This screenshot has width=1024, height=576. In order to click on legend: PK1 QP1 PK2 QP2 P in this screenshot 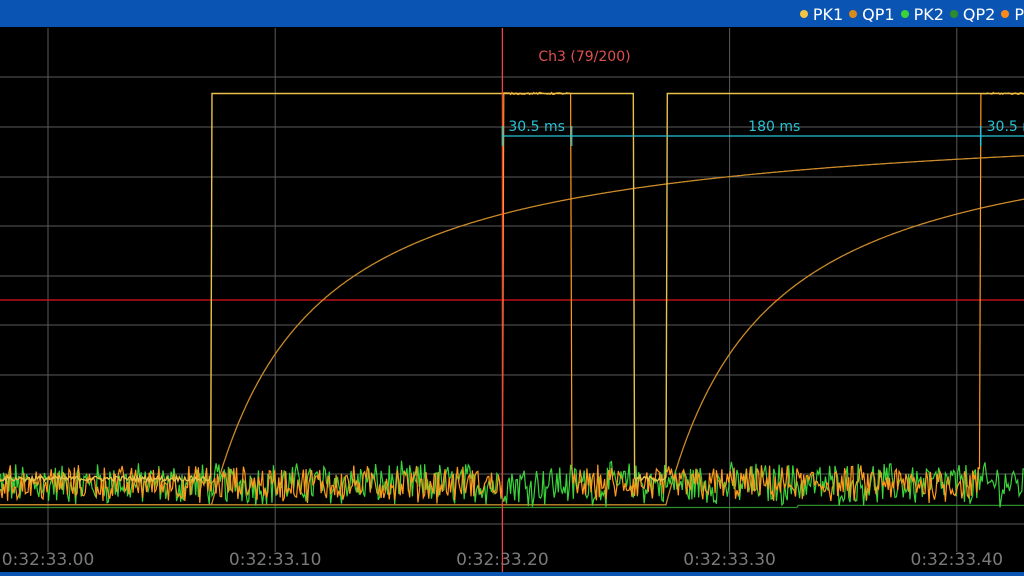, I will do `click(909, 14)`.